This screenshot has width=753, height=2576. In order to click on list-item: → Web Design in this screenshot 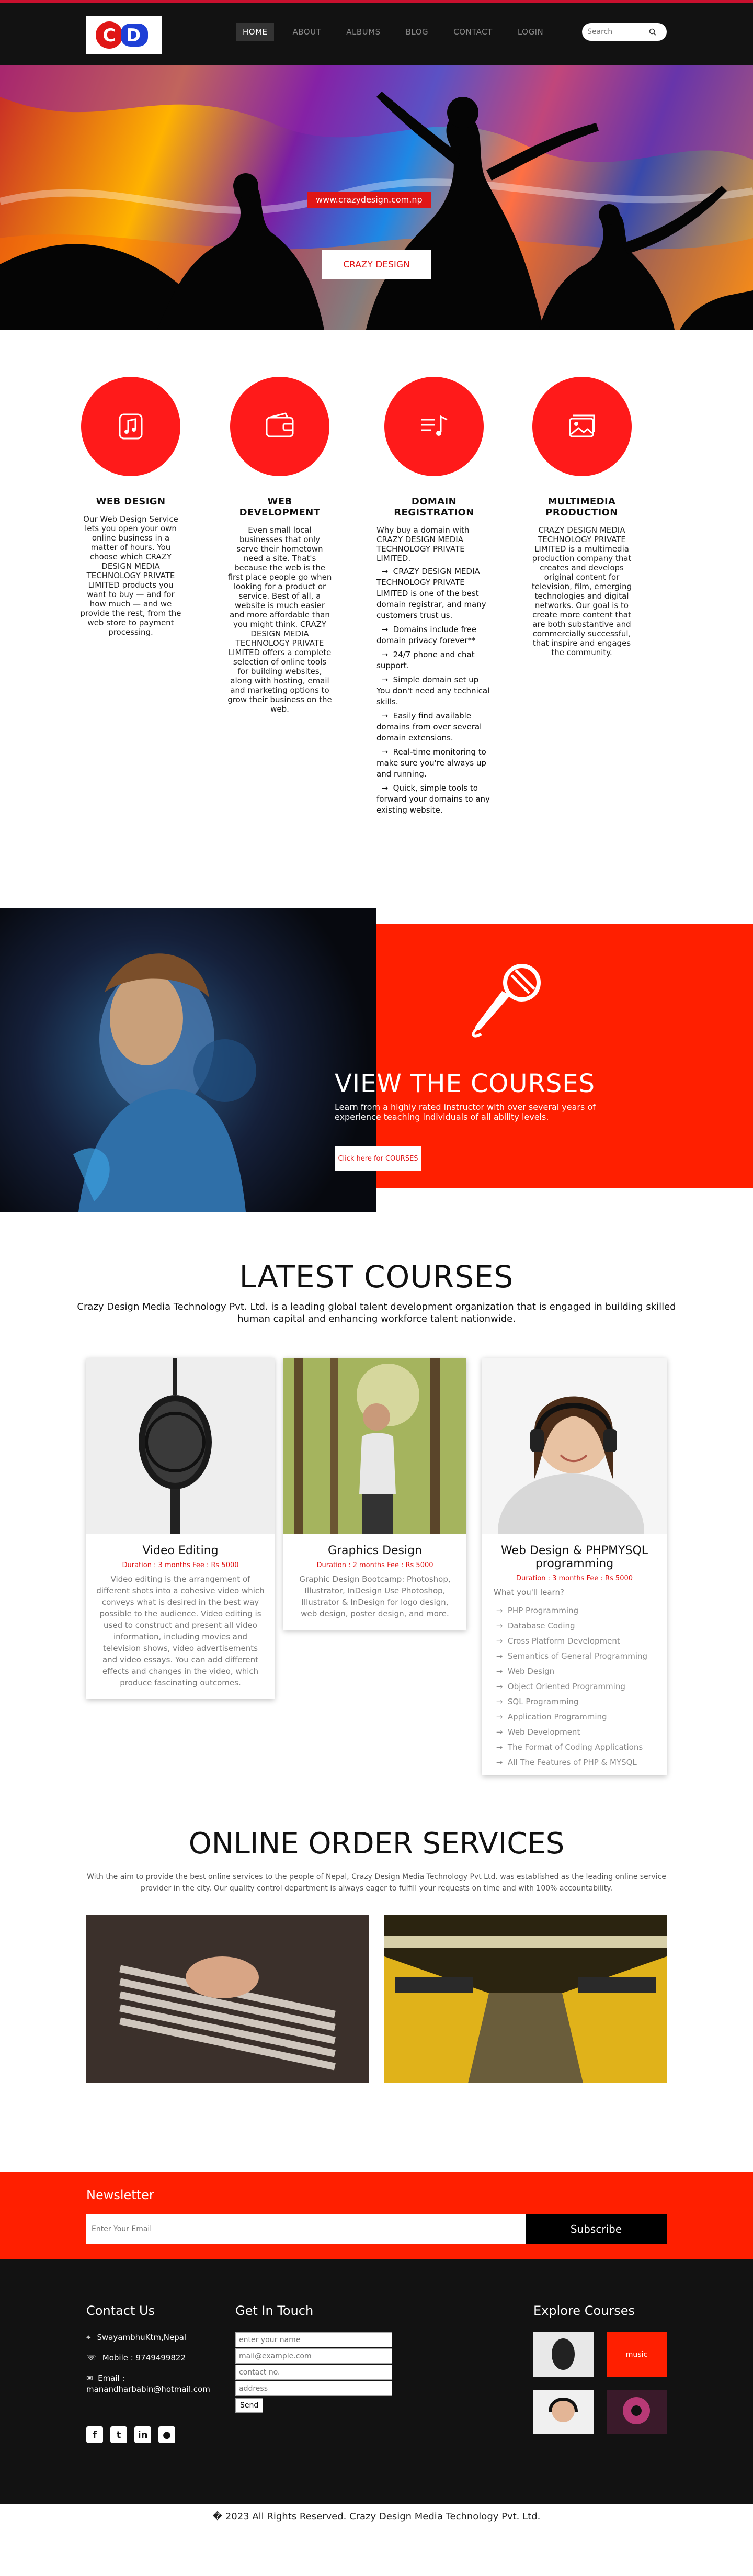, I will do `click(525, 1671)`.